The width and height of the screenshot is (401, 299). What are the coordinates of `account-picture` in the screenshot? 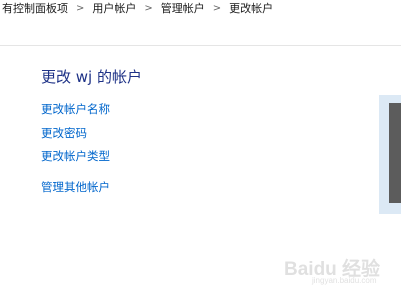 It's located at (395, 153).